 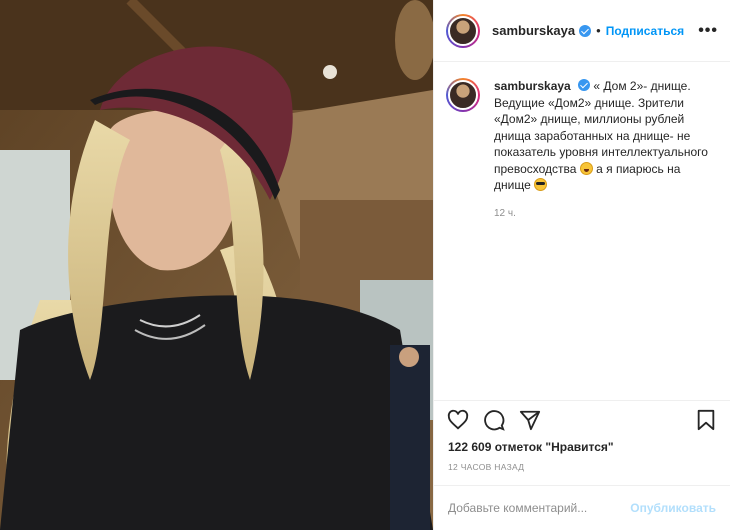 What do you see at coordinates (541, 184) in the screenshot?
I see `sunglasses-emoji-icon` at bounding box center [541, 184].